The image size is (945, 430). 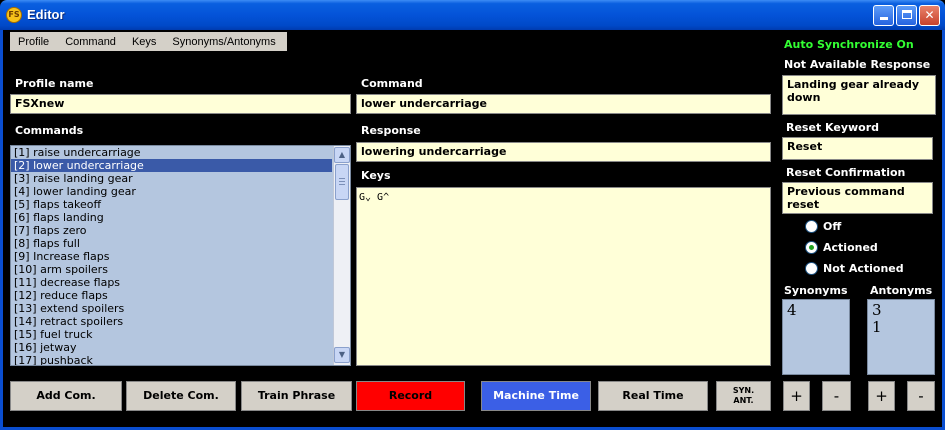 What do you see at coordinates (54, 83) in the screenshot?
I see `profile-name-label: Profile name` at bounding box center [54, 83].